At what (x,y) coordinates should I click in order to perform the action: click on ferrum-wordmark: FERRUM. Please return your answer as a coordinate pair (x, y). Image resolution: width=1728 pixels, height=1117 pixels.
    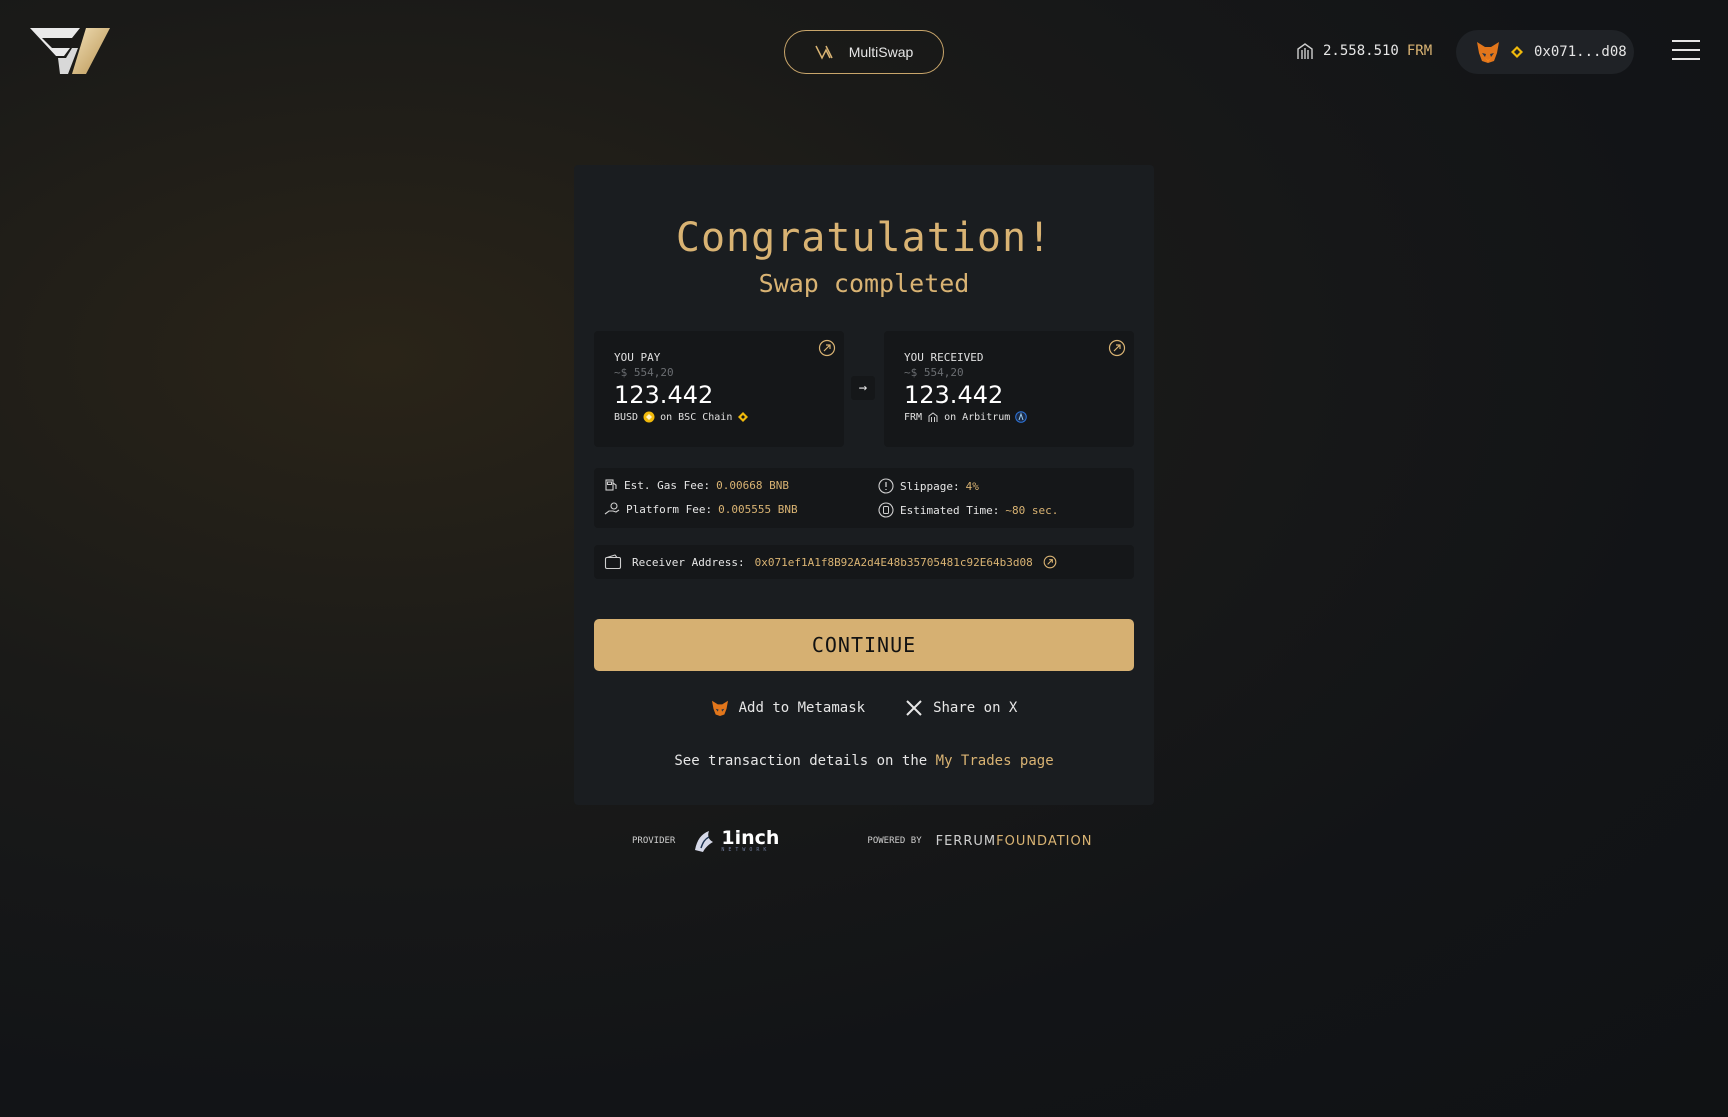
    Looking at the image, I should click on (966, 841).